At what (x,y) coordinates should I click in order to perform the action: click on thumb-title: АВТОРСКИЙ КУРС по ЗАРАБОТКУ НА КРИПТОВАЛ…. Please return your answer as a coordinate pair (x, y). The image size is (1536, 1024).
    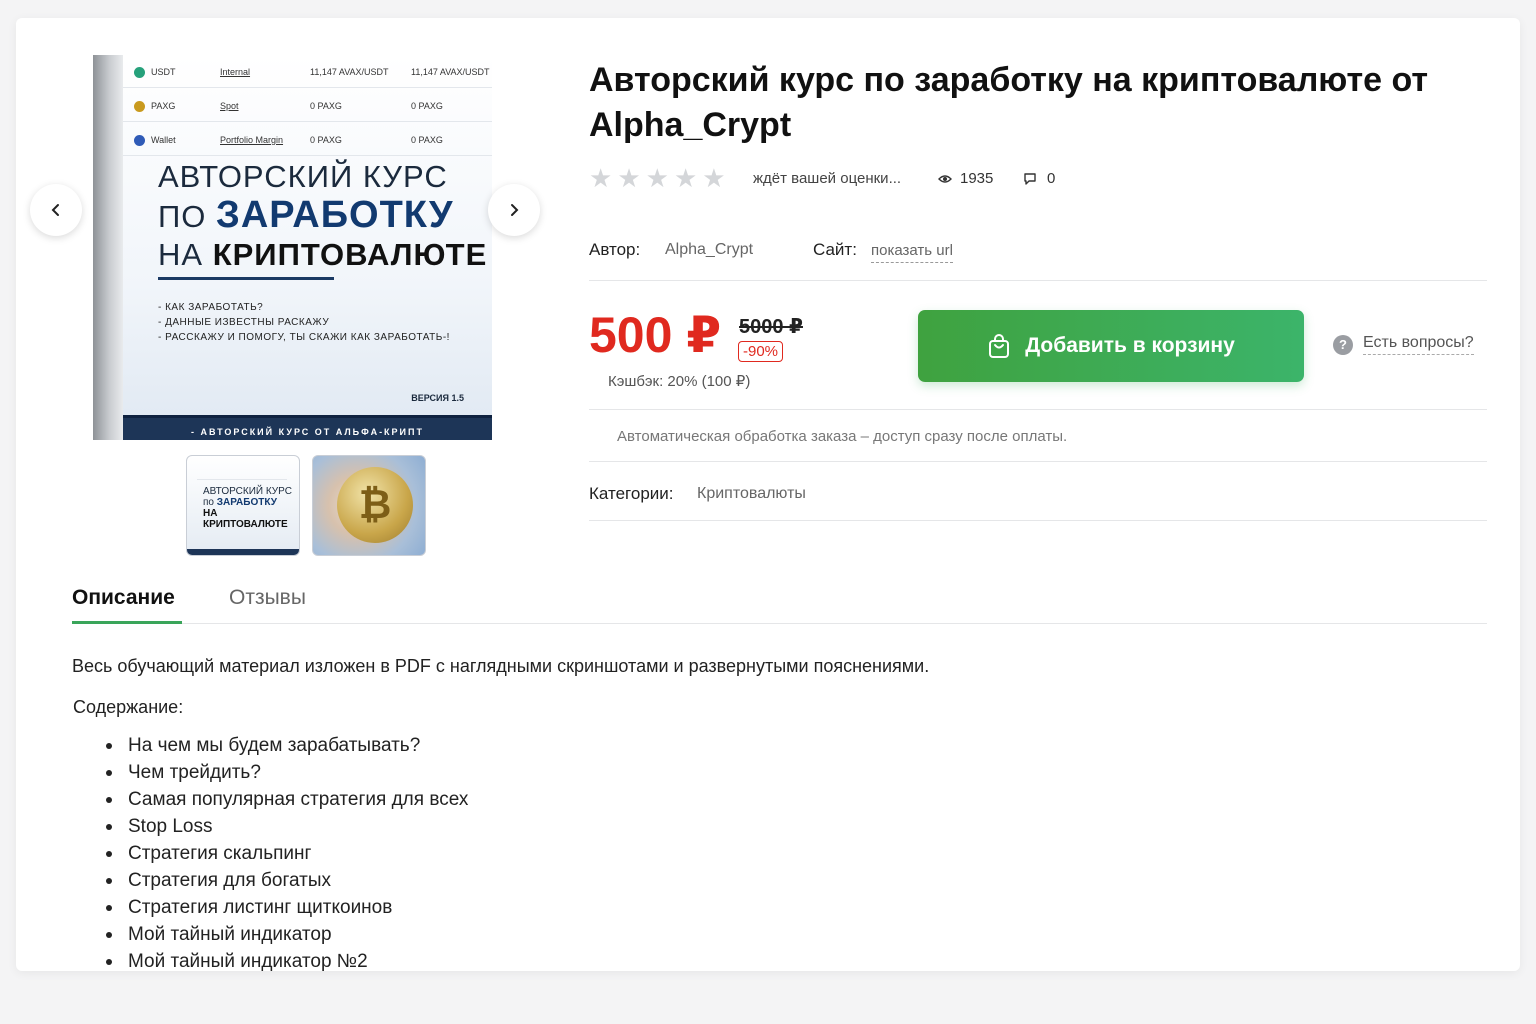
    Looking at the image, I should click on (251, 508).